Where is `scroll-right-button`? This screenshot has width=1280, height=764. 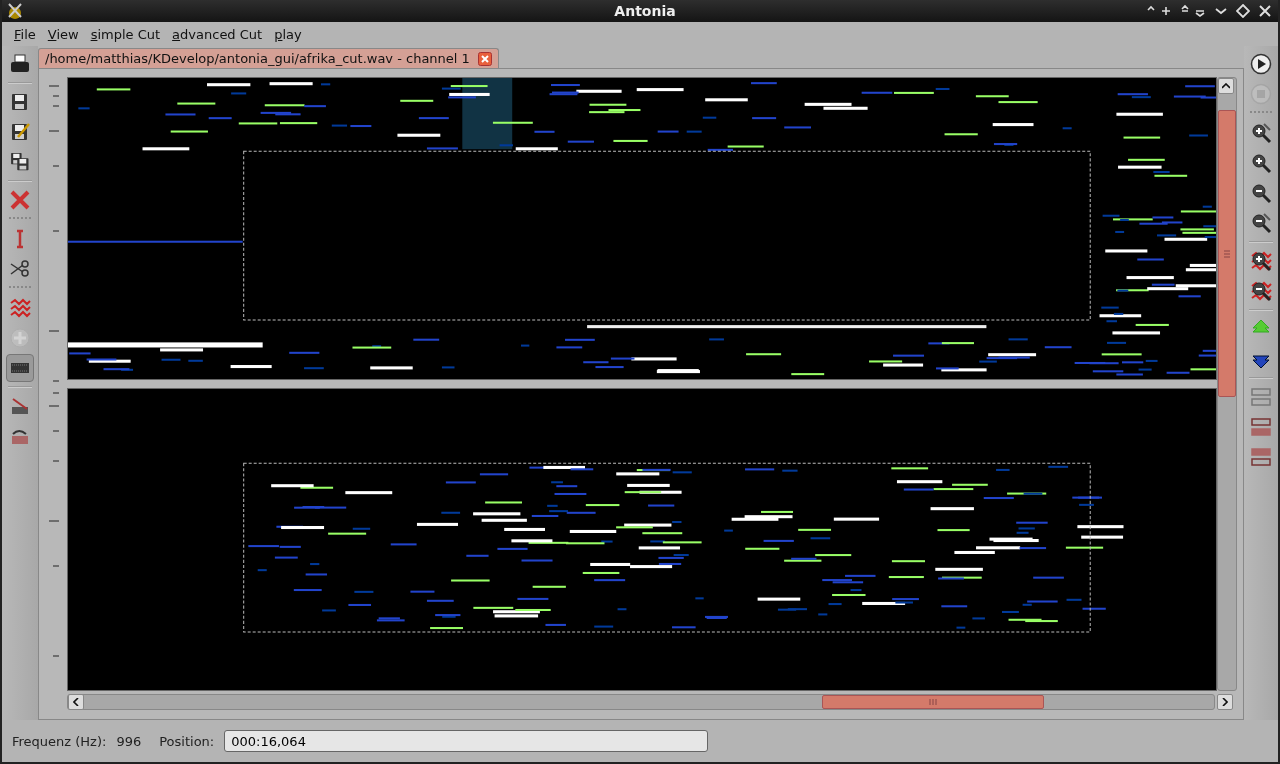
scroll-right-button is located at coordinates (1225, 702).